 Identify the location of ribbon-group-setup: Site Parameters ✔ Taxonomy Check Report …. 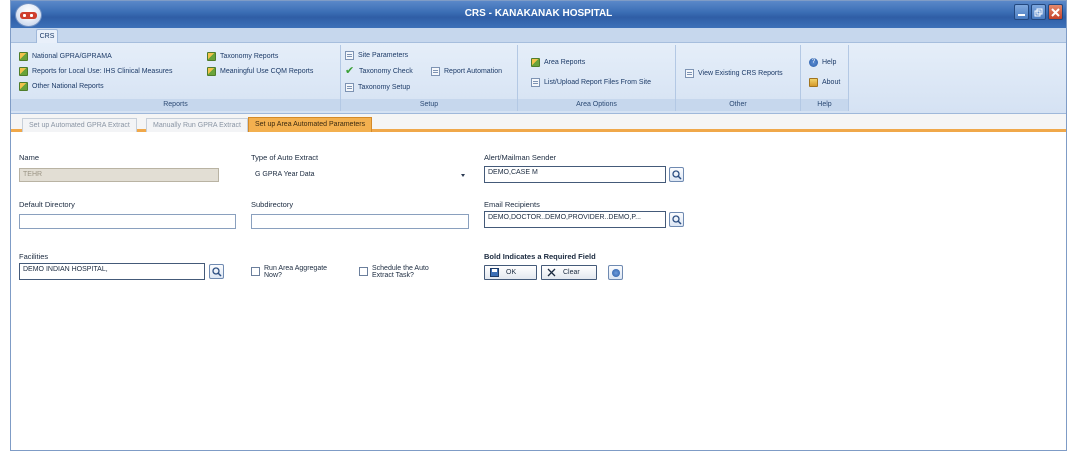
(429, 78).